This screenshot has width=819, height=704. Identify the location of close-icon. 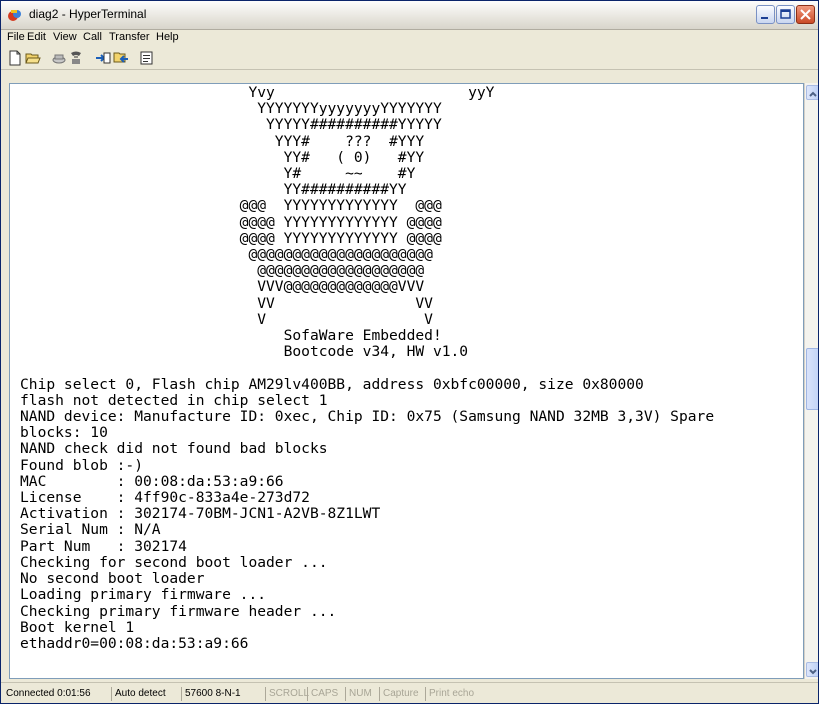
(805, 14).